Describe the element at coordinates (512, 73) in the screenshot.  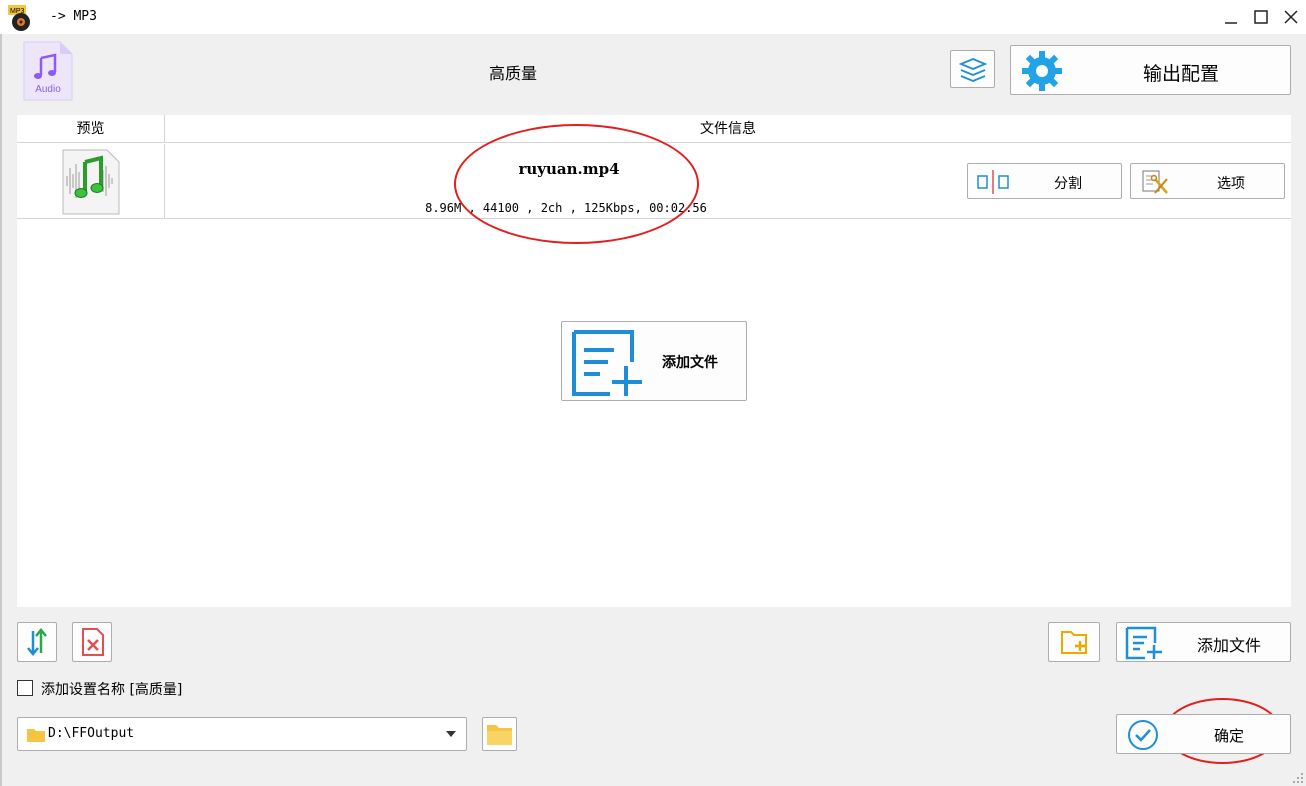
I see `preset-name: 高质量` at that location.